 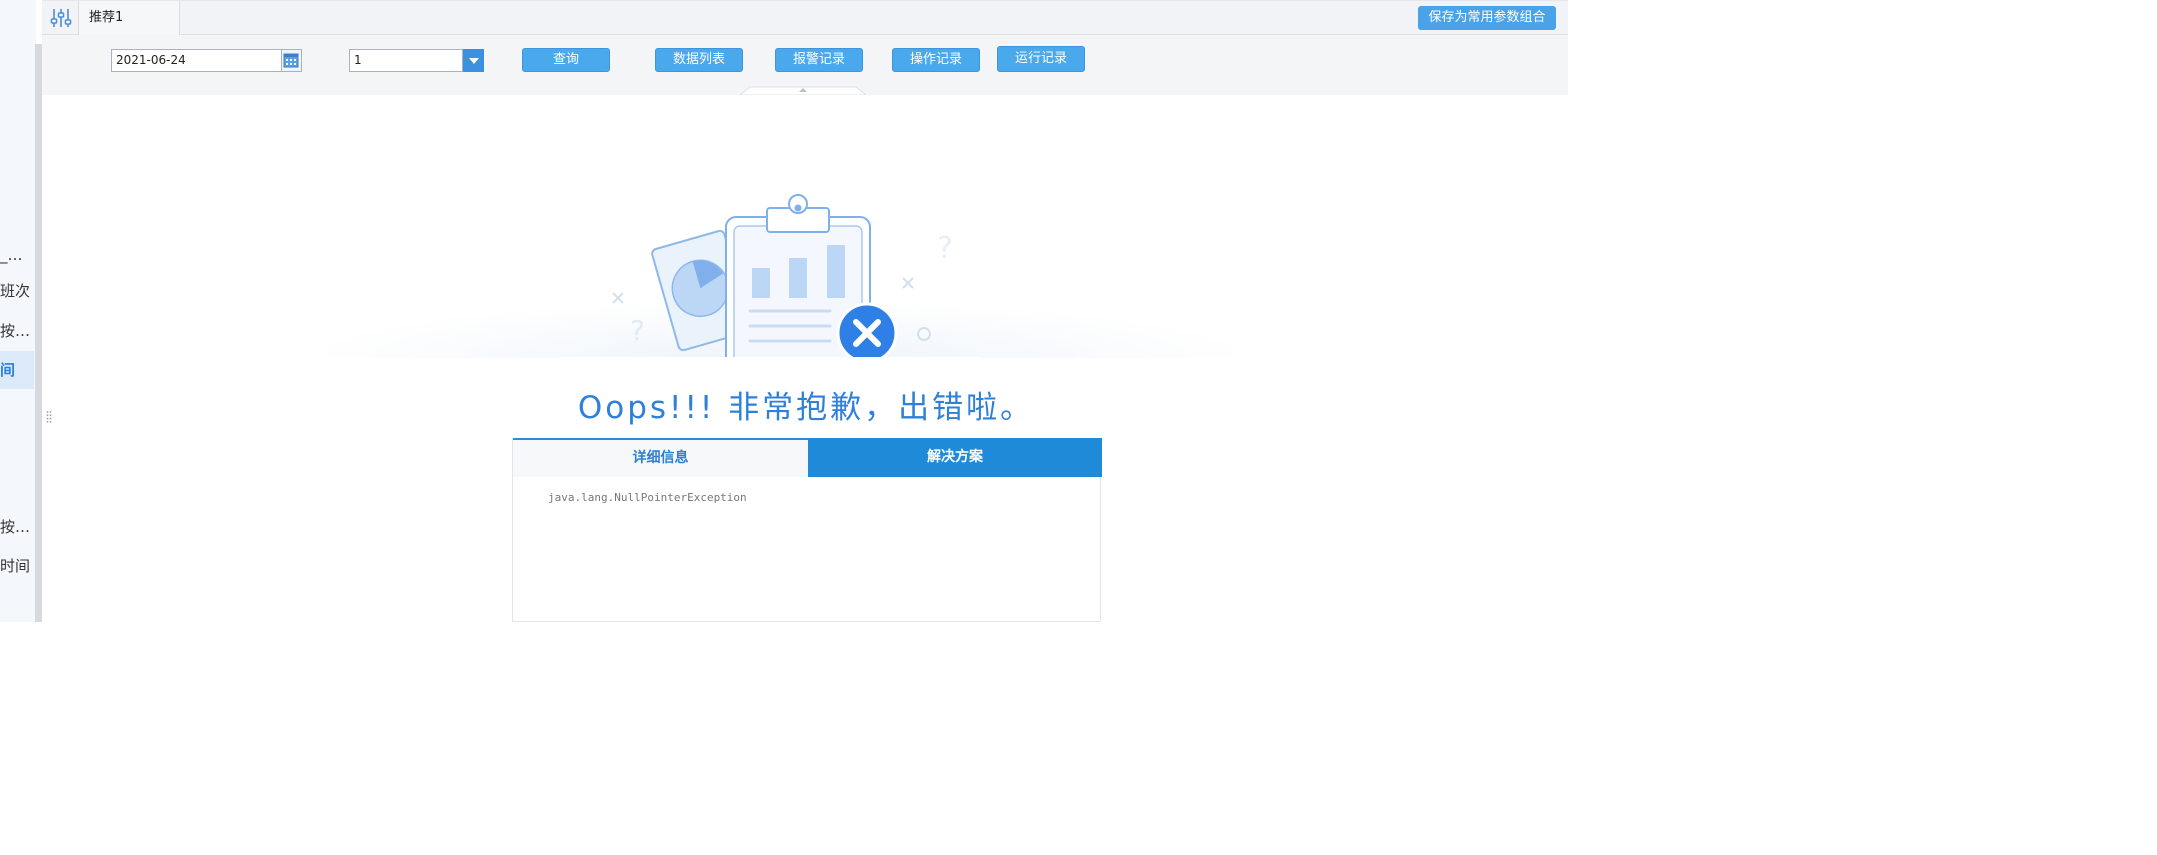 I want to click on param-tab-bar: 推荐1 保存为常用参数组合, so click(x=805, y=17).